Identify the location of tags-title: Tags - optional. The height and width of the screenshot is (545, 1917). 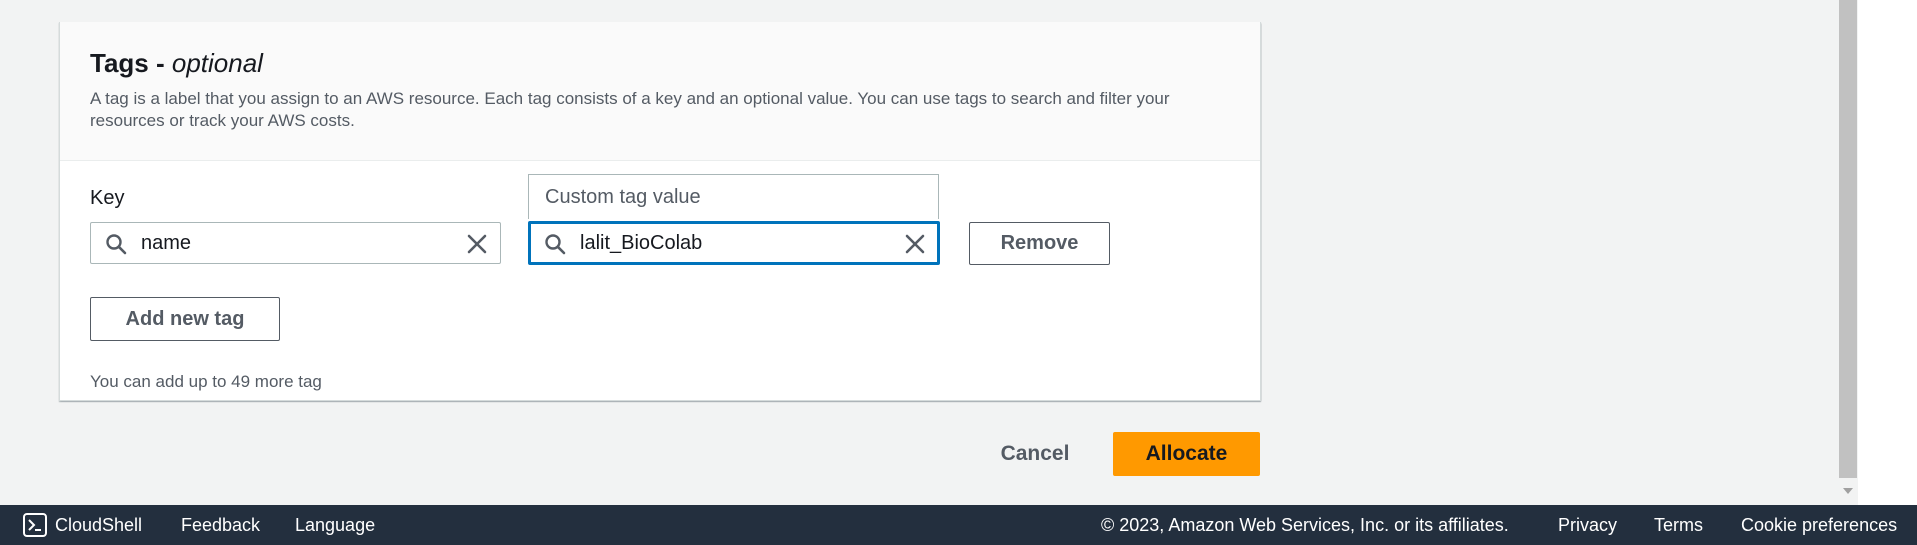
(176, 63).